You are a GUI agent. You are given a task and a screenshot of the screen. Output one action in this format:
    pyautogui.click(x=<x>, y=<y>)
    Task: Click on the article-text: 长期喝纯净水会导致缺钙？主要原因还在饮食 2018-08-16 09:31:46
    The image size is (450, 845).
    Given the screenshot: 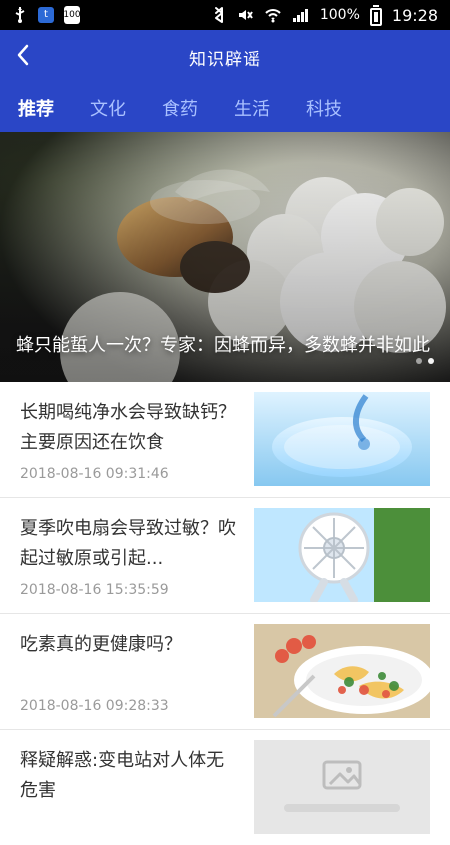 What is the action you would take?
    pyautogui.click(x=128, y=440)
    